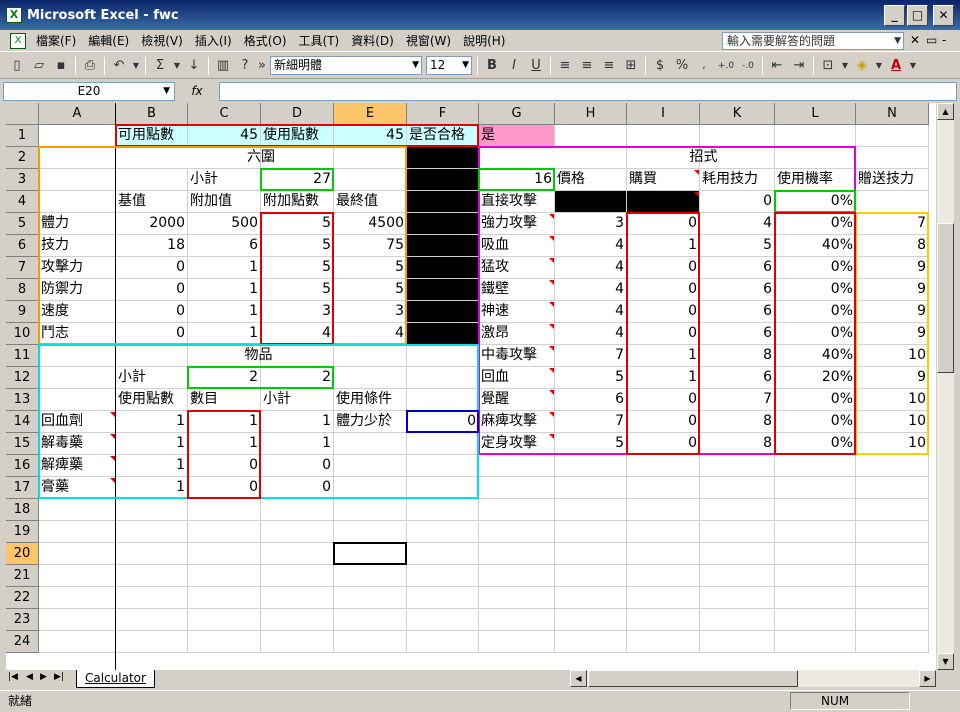 The image size is (960, 712). What do you see at coordinates (370, 620) in the screenshot?
I see `cell-e23` at bounding box center [370, 620].